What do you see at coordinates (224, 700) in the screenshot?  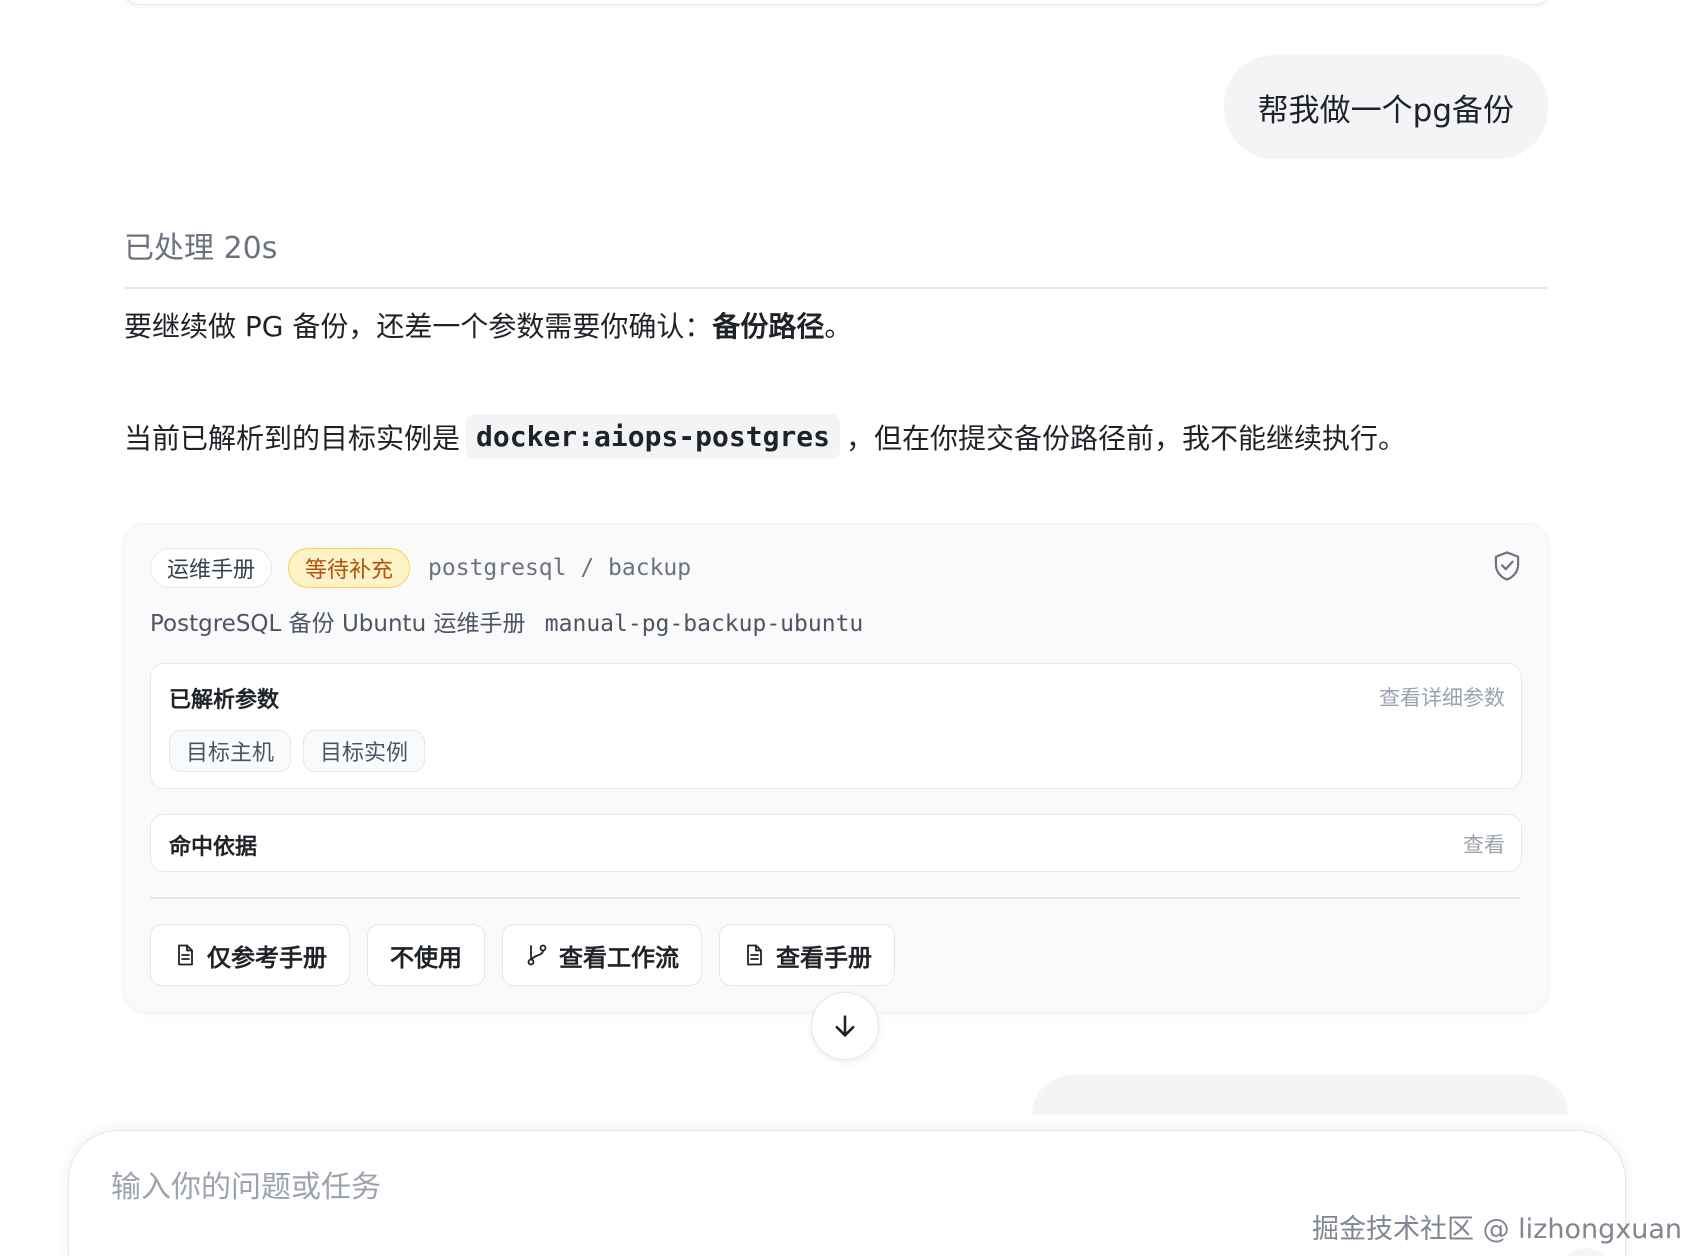 I see `parsed-params-title: 已解析参数` at bounding box center [224, 700].